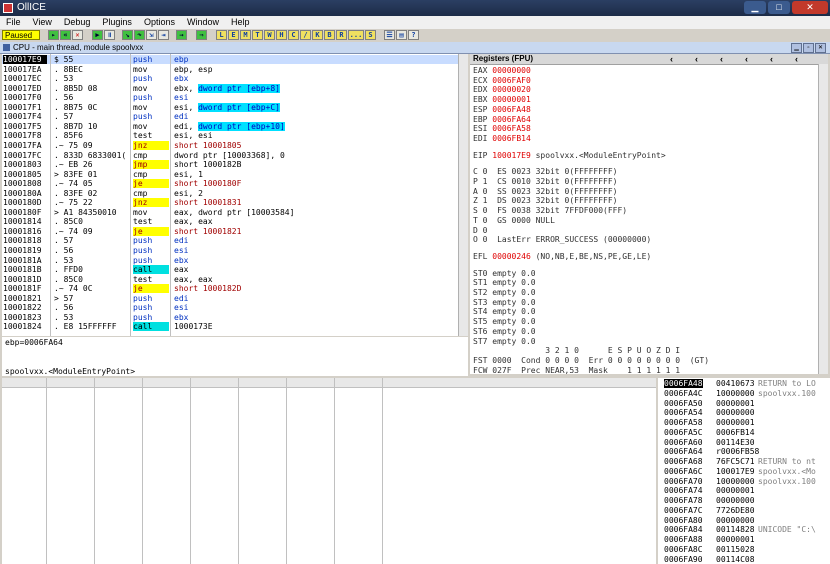  I want to click on disasm-row: 1000181D . 85C0 test eax, eax, so click(235, 279).